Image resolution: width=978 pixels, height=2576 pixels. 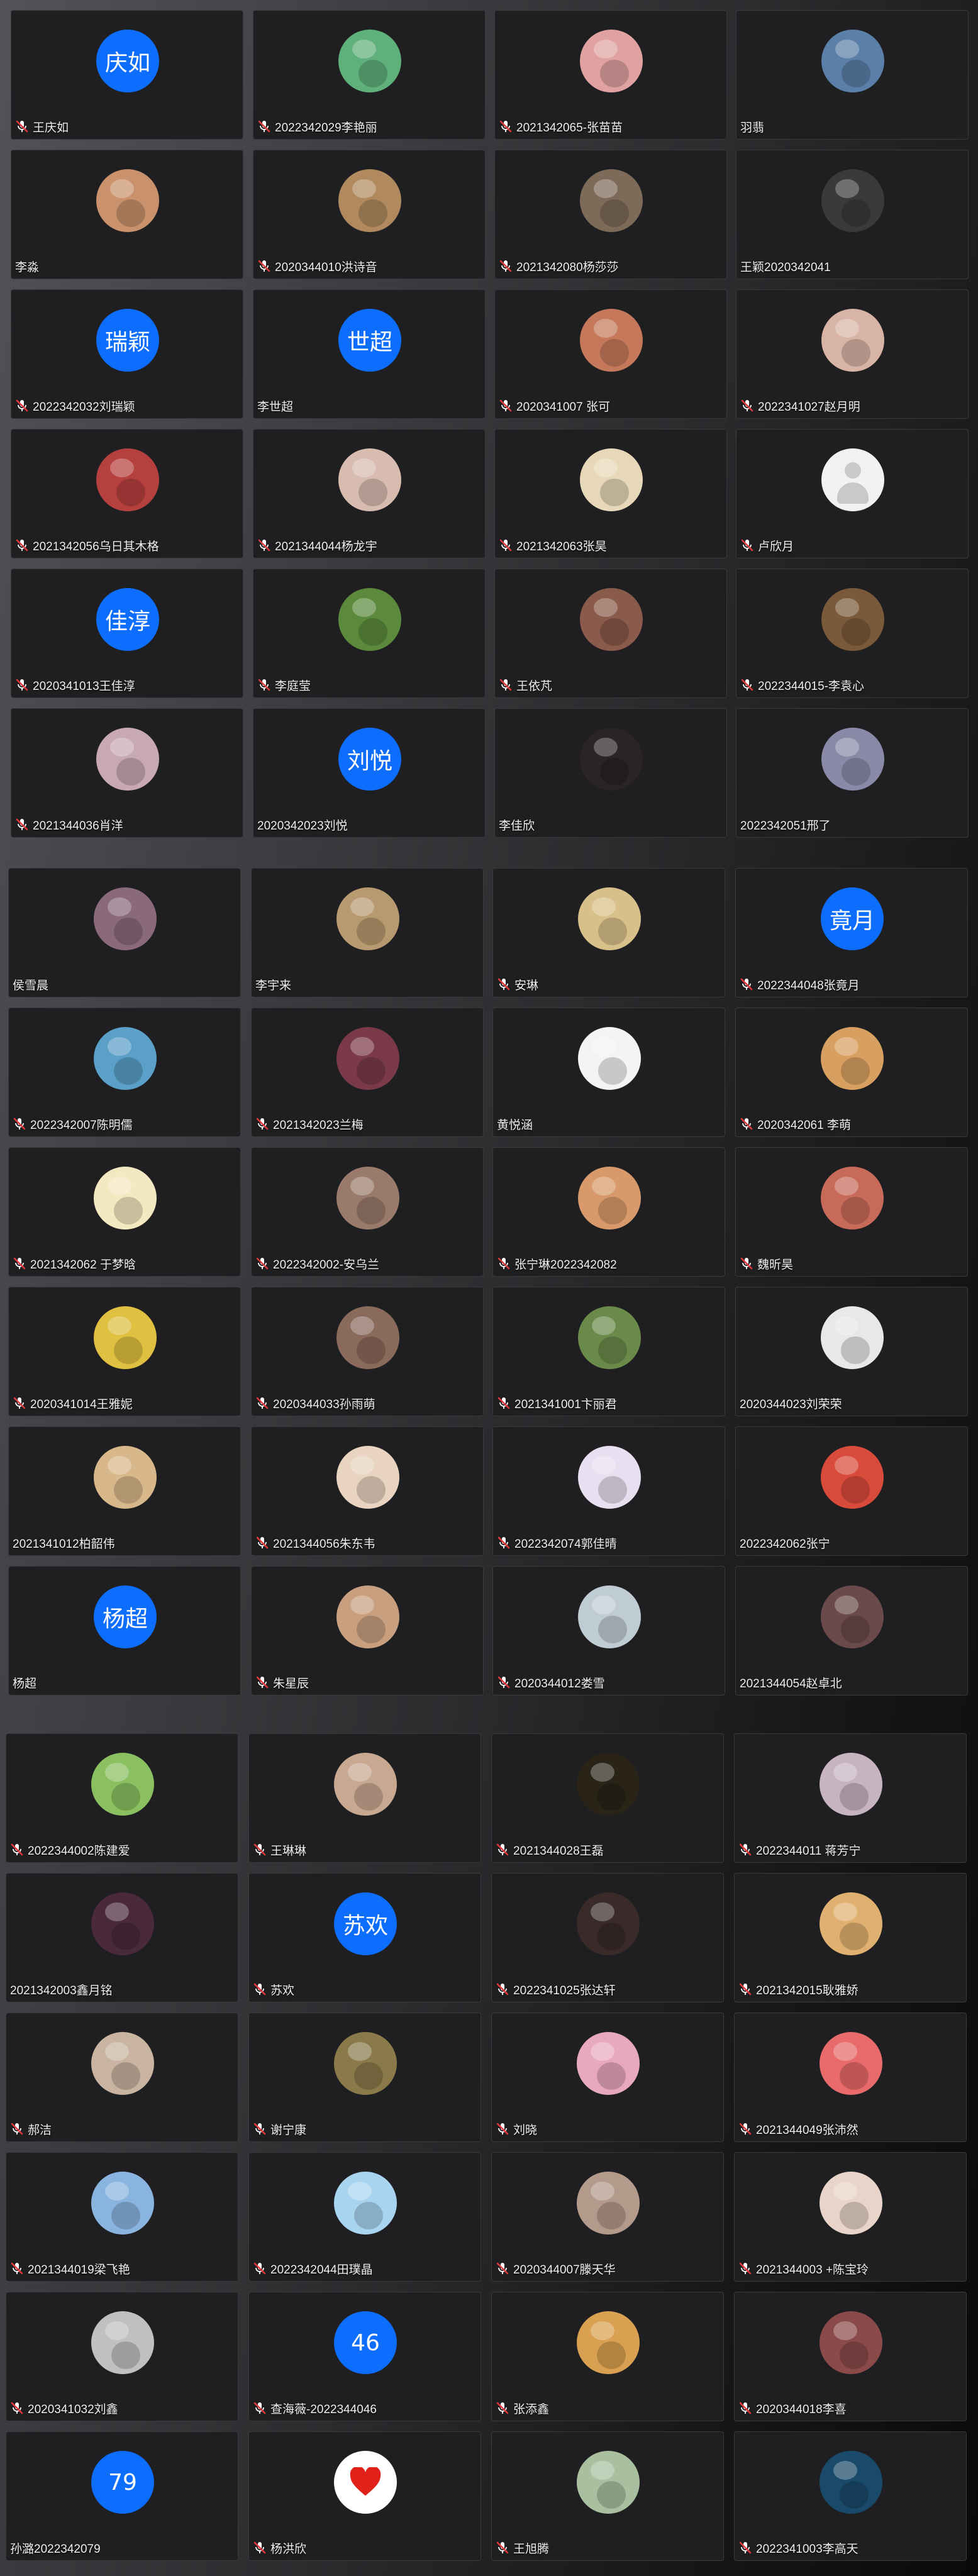 What do you see at coordinates (608, 1351) in the screenshot?
I see `participant-tile: 2021341001卞丽君` at bounding box center [608, 1351].